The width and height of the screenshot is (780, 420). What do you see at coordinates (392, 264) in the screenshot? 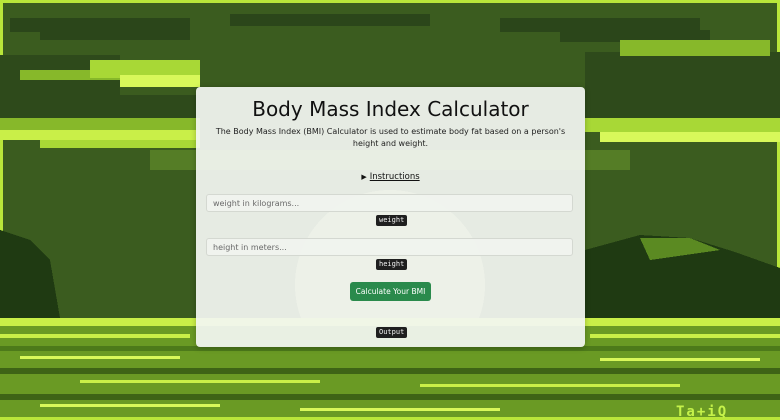
I see `height-tag: height` at bounding box center [392, 264].